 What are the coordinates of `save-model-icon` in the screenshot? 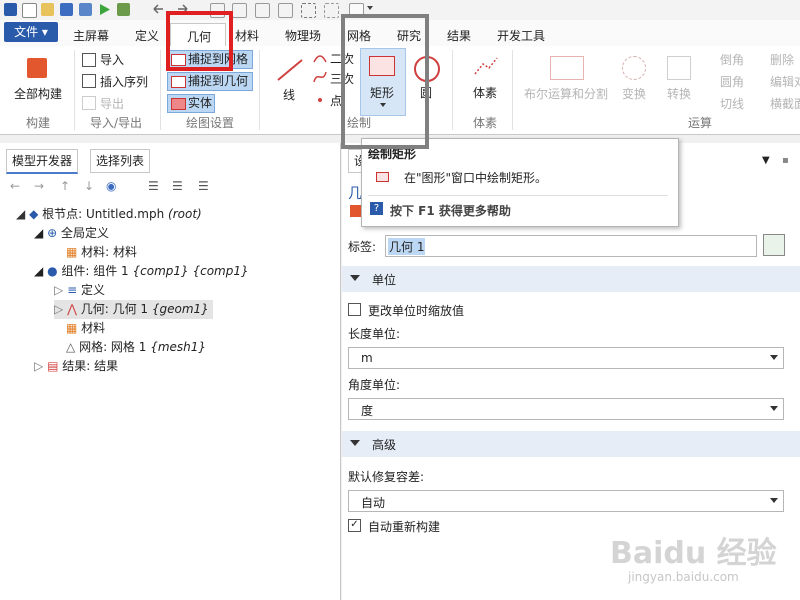 It's located at (123, 9).